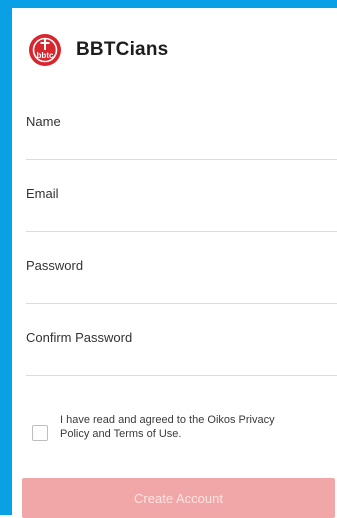 This screenshot has height=518, width=337. Describe the element at coordinates (181, 214) in the screenshot. I see `email-input` at that location.